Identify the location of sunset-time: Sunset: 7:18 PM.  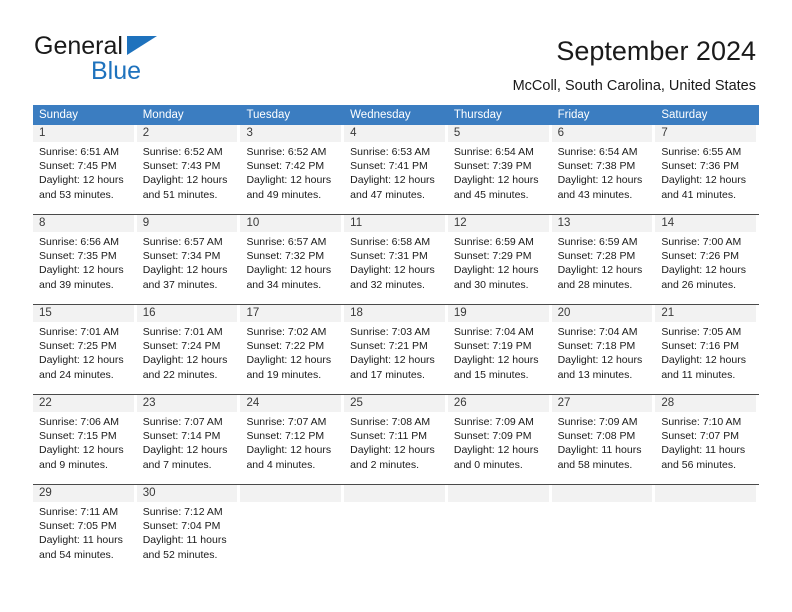
(596, 346).